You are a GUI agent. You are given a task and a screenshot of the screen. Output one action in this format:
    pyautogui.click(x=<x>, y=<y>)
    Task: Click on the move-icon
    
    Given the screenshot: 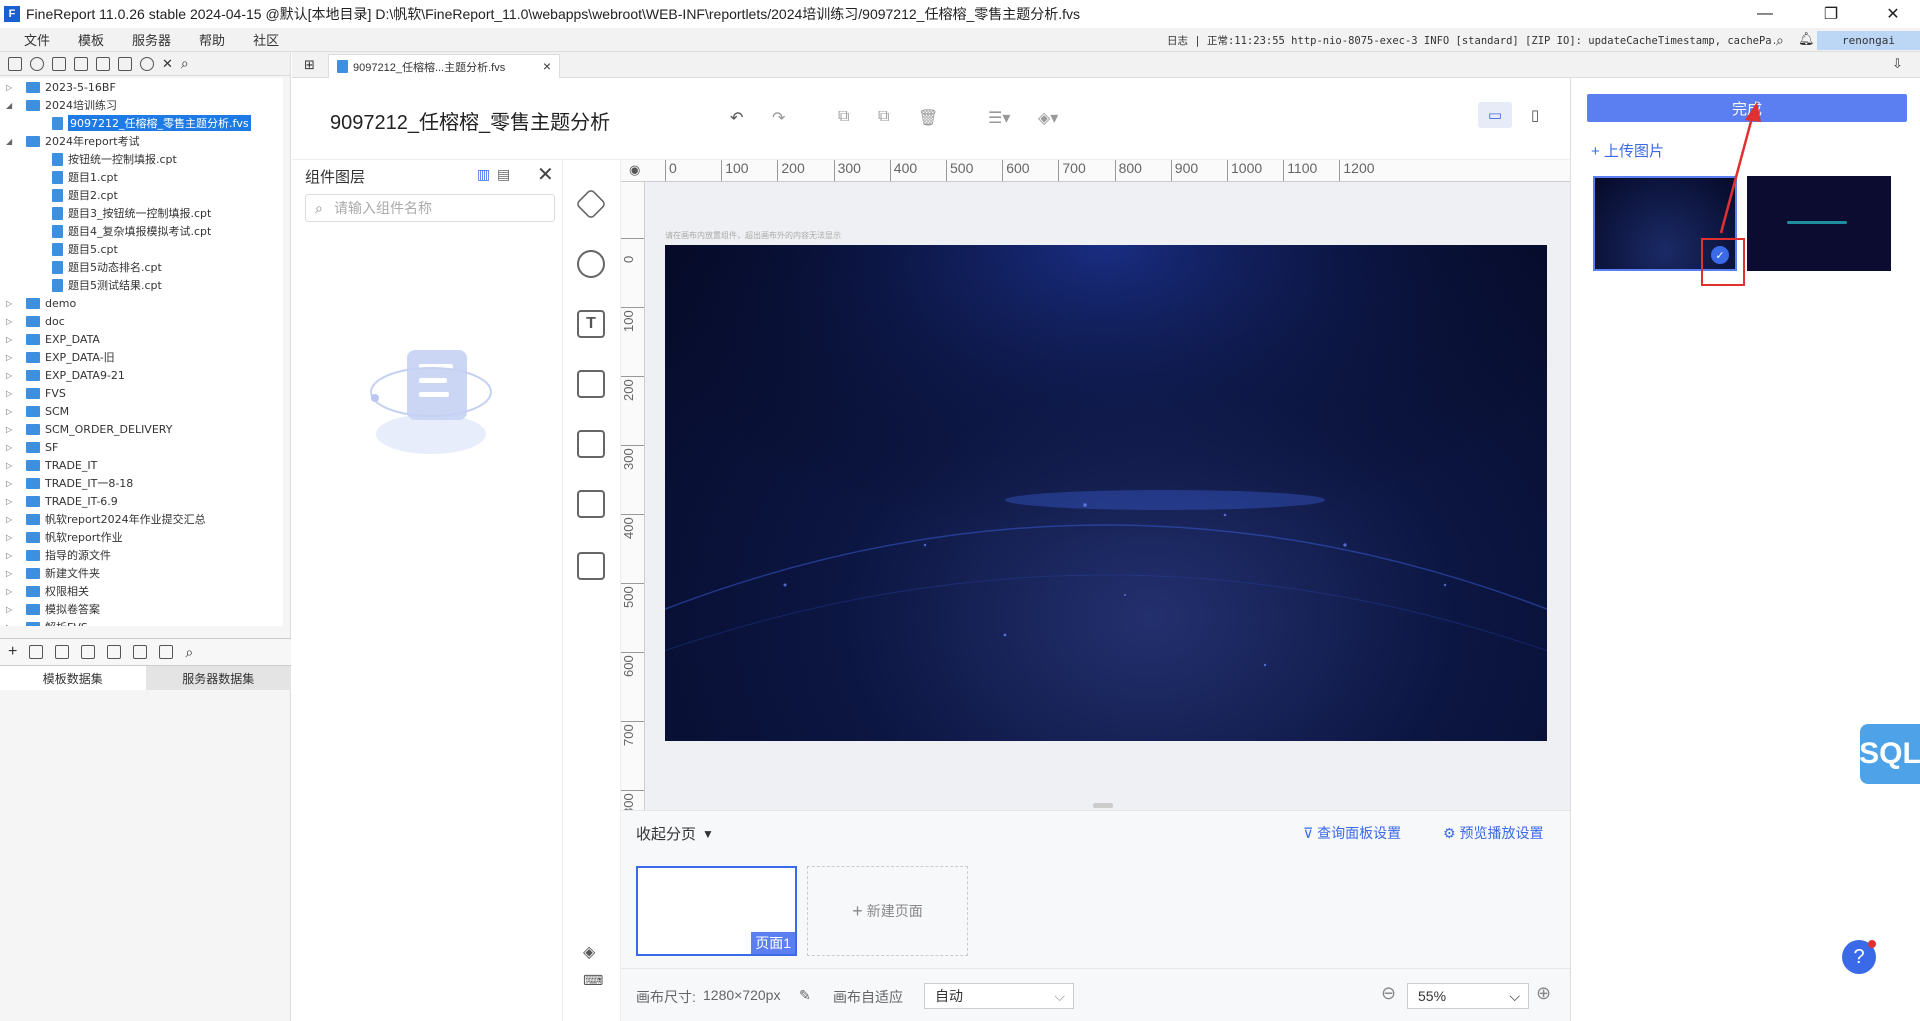 What is the action you would take?
    pyautogui.click(x=125, y=63)
    